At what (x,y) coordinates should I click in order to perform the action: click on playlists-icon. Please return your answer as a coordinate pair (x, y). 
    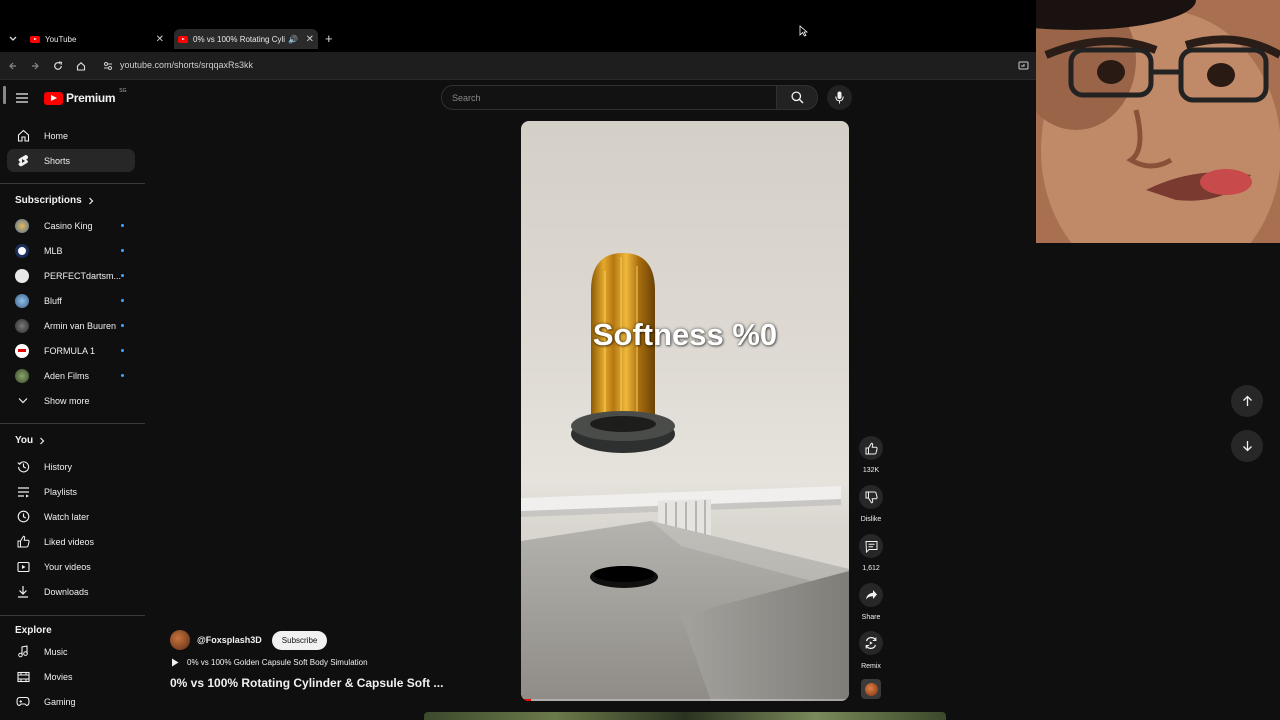
    Looking at the image, I should click on (23, 491).